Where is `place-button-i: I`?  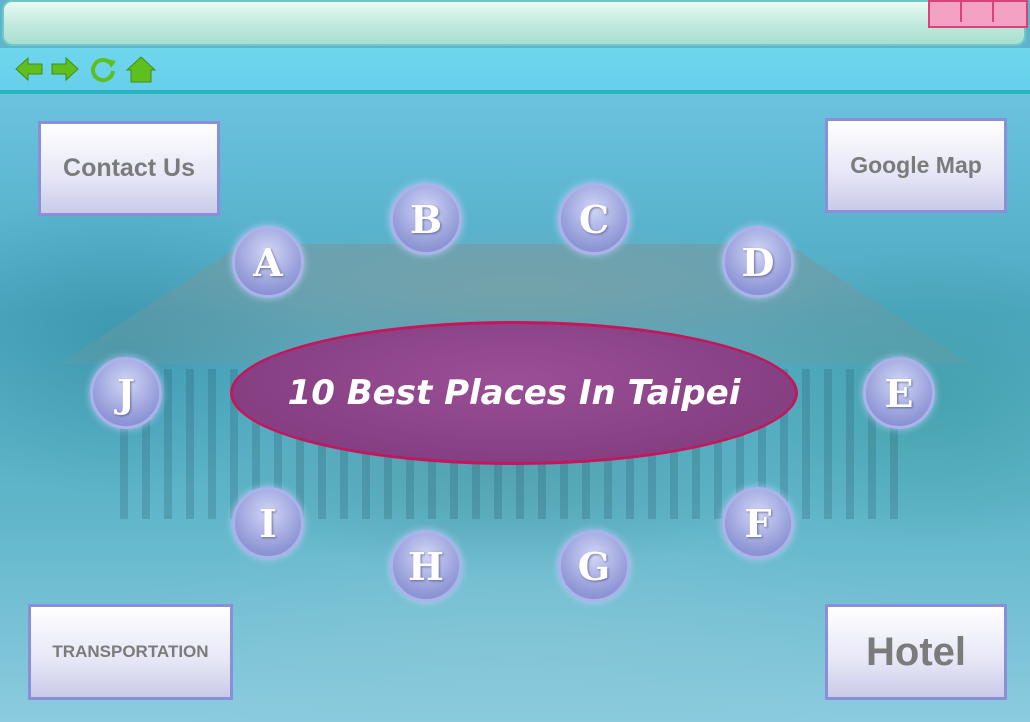
place-button-i: I is located at coordinates (268, 523).